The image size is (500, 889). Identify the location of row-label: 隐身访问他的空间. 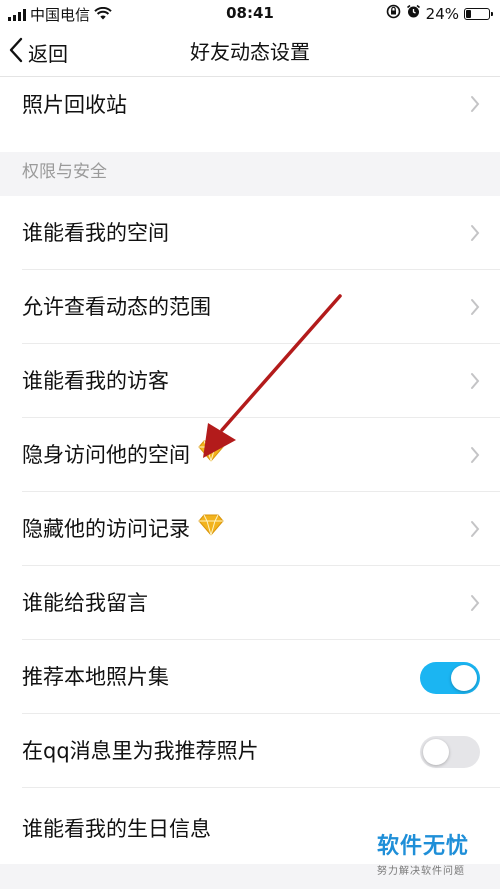
(106, 455).